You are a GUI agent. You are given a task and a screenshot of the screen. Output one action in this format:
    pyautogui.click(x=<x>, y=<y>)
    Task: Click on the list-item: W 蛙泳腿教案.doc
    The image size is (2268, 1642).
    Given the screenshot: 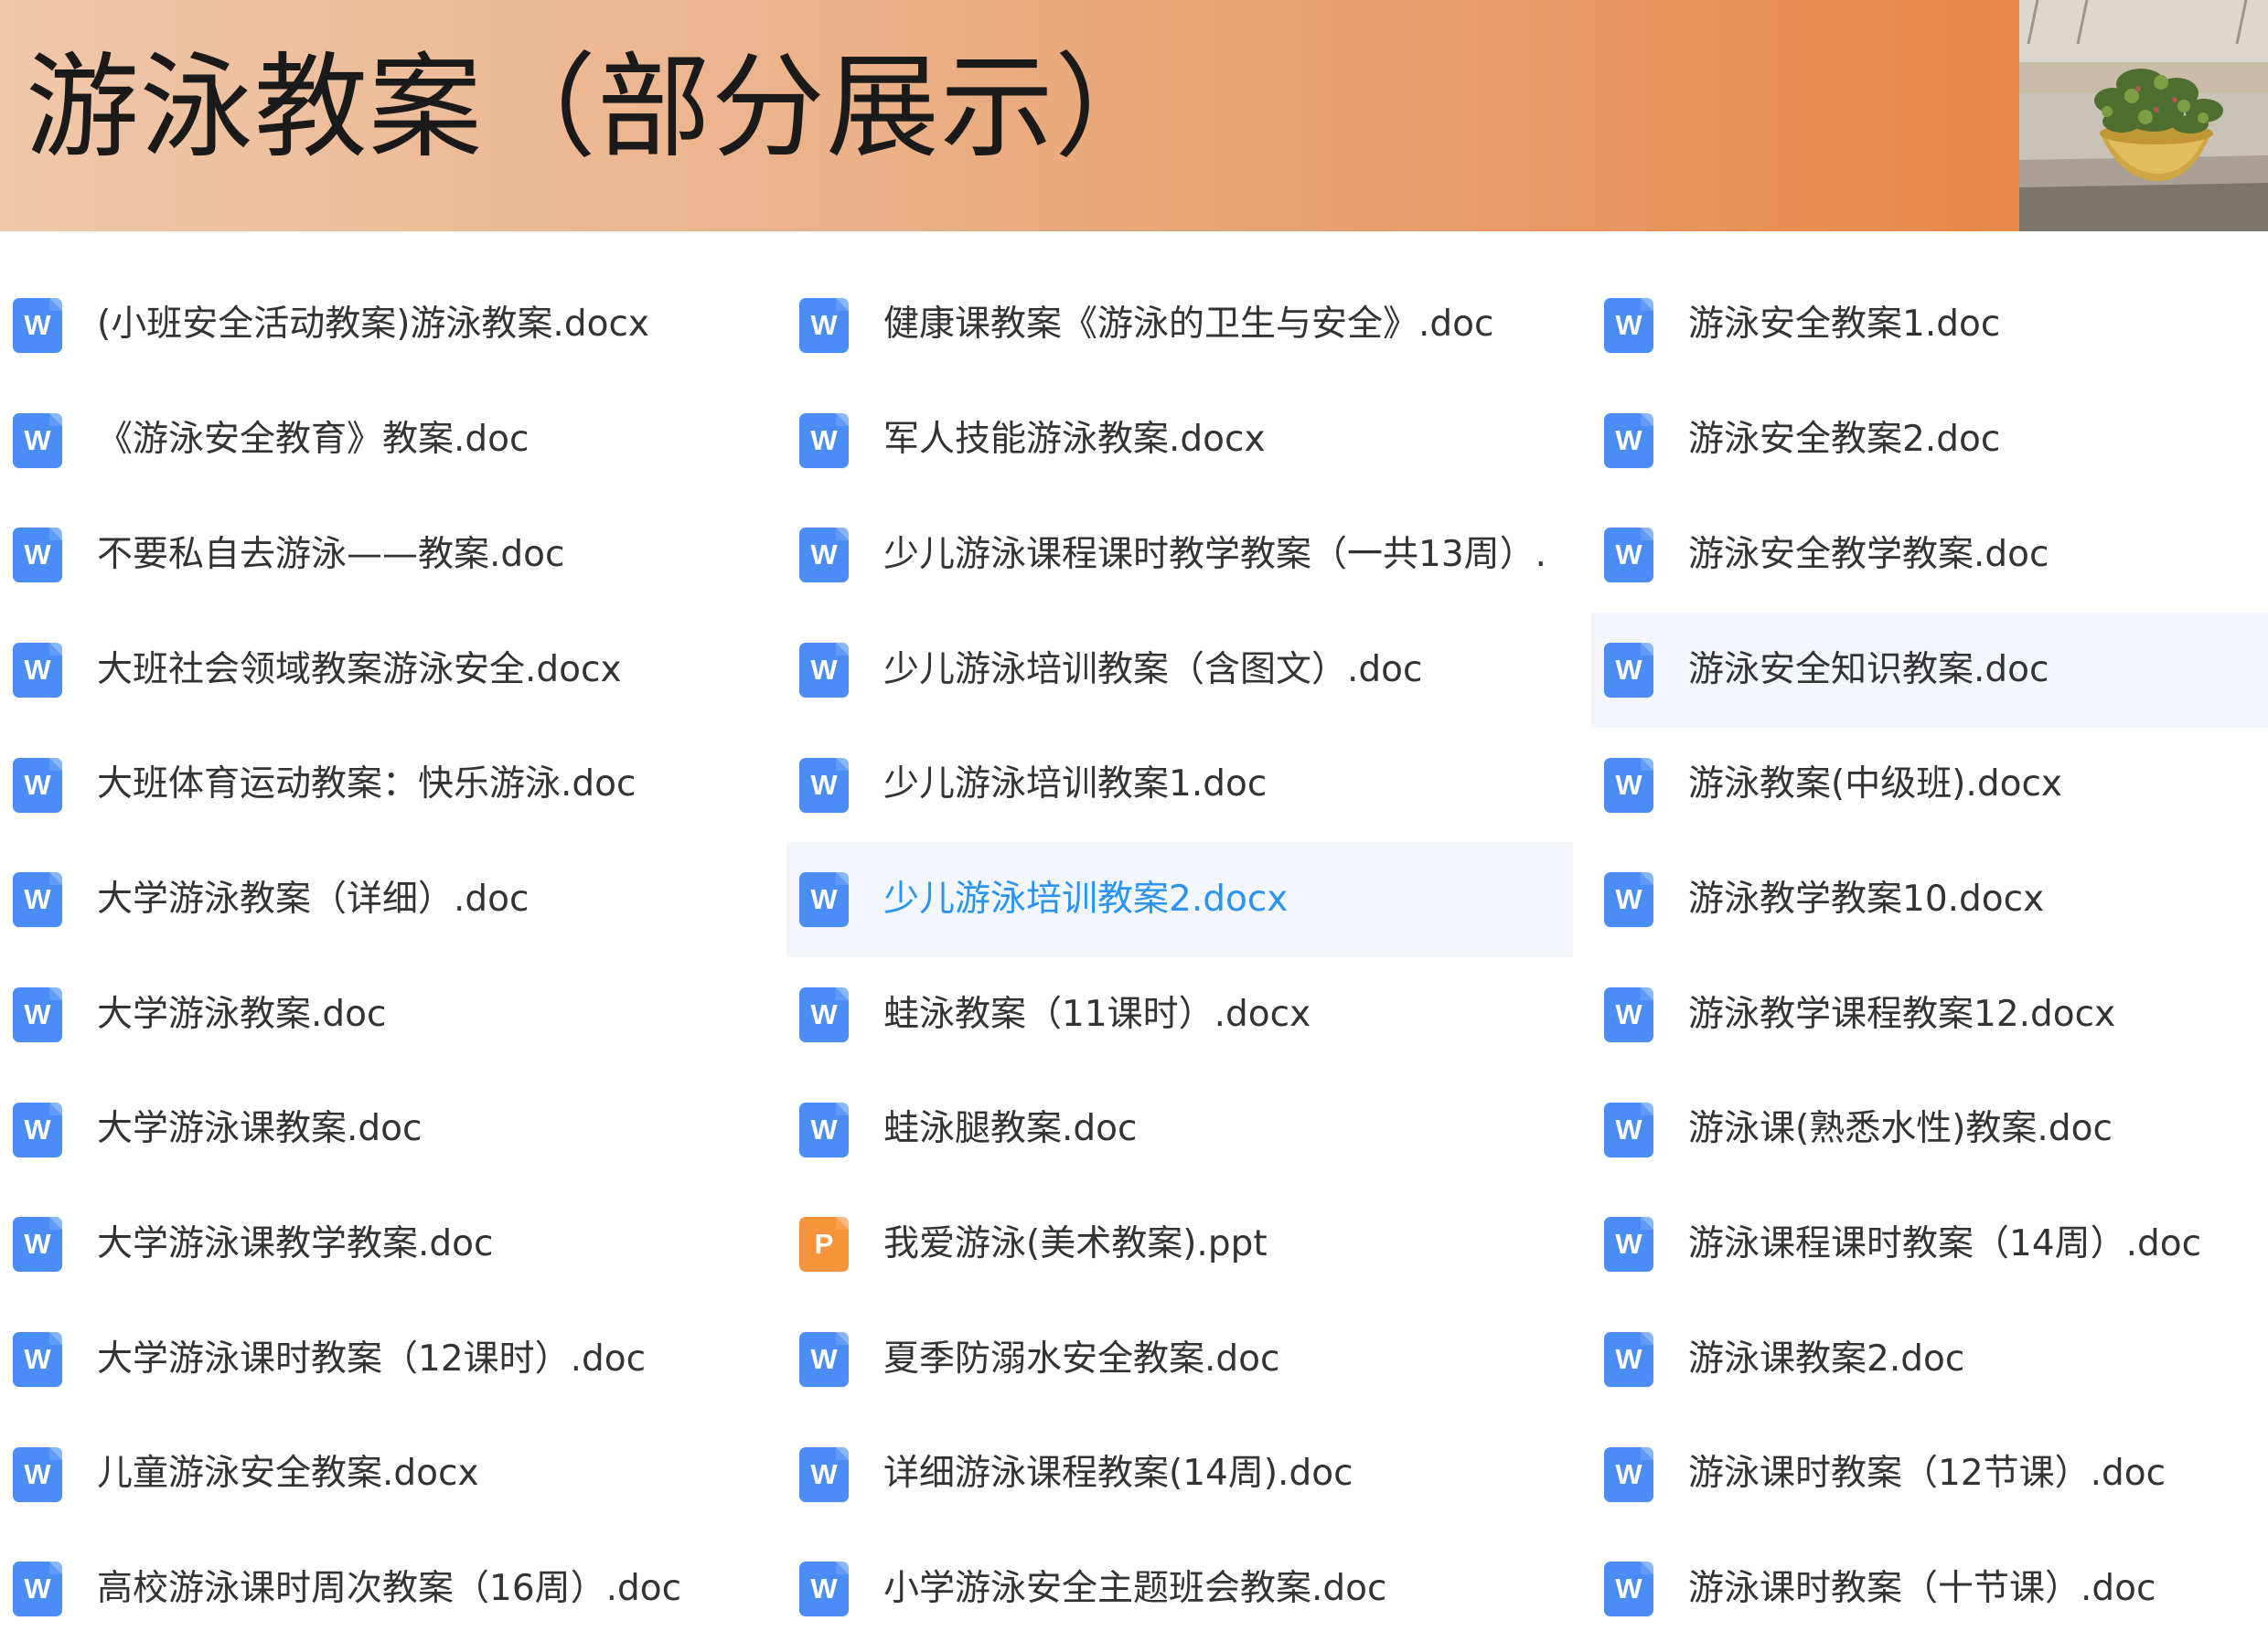 What is the action you would take?
    pyautogui.click(x=1179, y=1130)
    